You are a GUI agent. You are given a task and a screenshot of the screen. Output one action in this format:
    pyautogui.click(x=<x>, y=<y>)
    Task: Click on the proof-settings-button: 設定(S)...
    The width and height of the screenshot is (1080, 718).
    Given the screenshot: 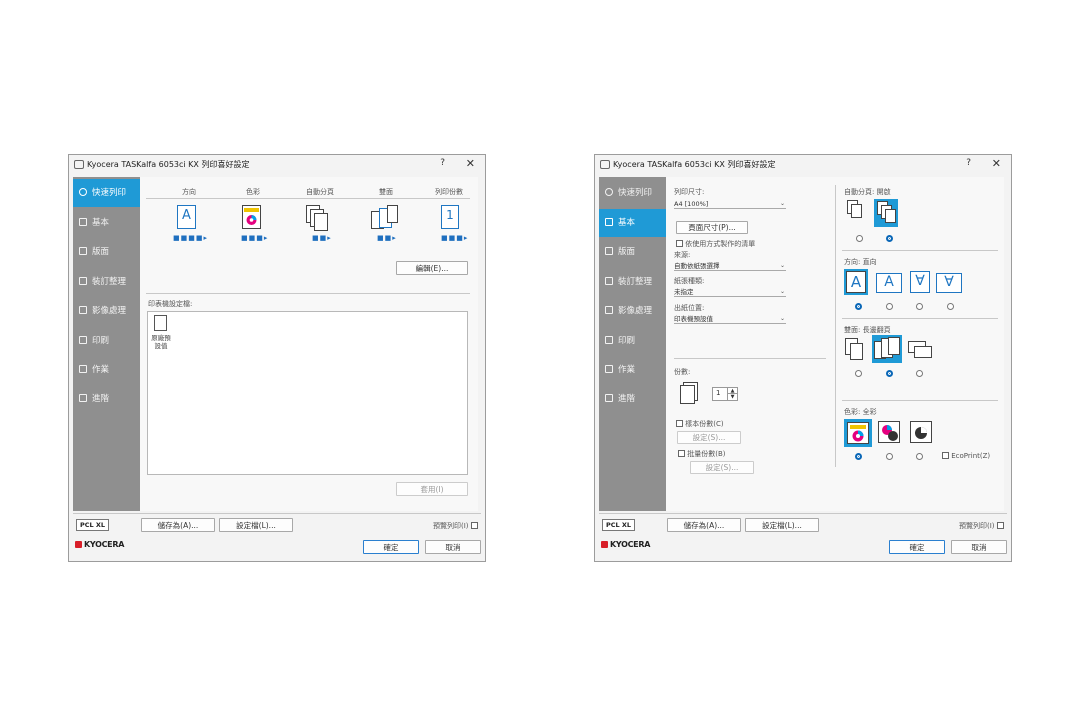 What is the action you would take?
    pyautogui.click(x=709, y=437)
    